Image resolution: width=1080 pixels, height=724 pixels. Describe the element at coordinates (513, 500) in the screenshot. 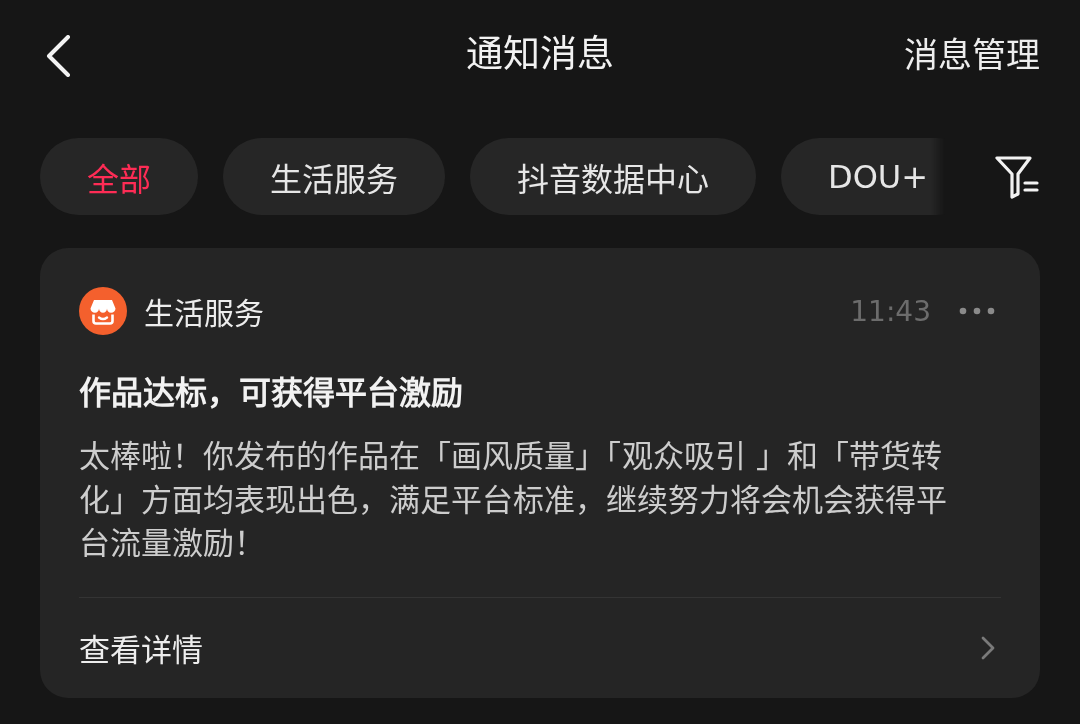

I see `message-body: 太棒啦！你发布的作品在「画风质量」「观众吸引 」和「带货转化」方面均表现出色，满足平台标准，继续努力将会机会获得平台流量激励！` at that location.